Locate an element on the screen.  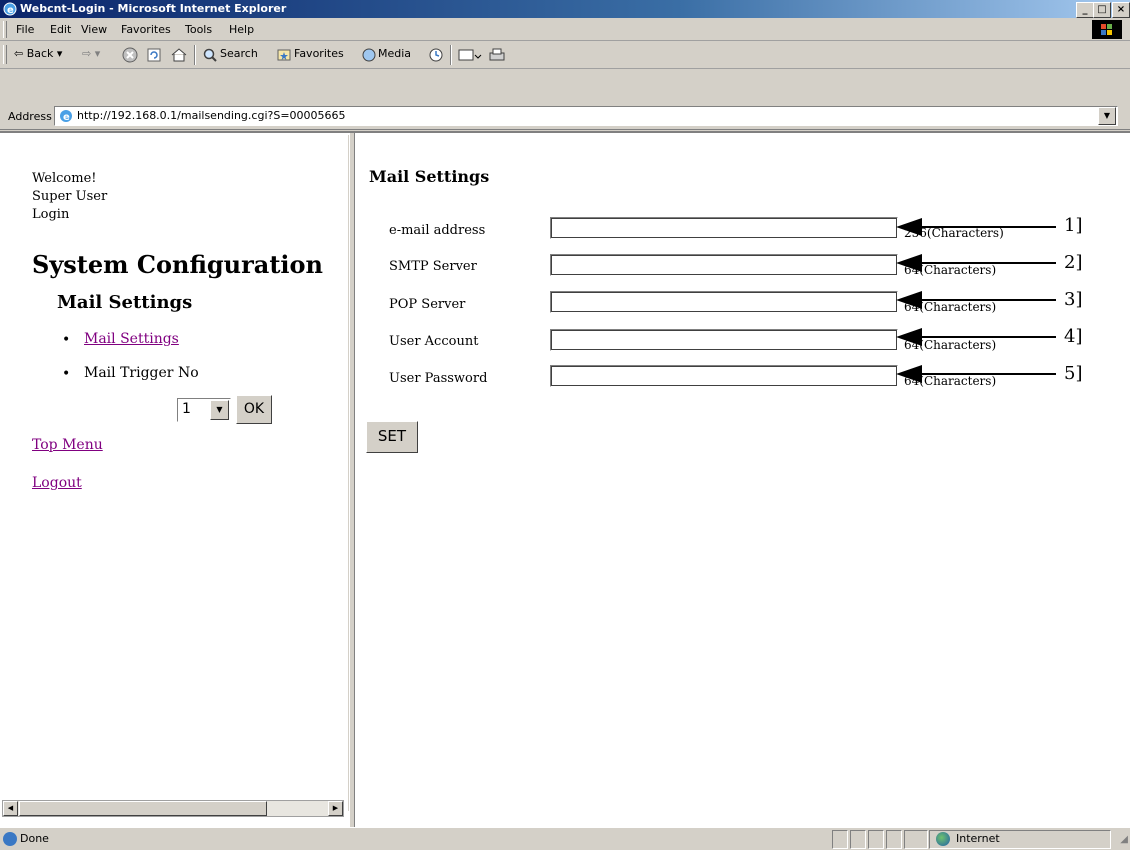
page-done-icon is located at coordinates (10, 839).